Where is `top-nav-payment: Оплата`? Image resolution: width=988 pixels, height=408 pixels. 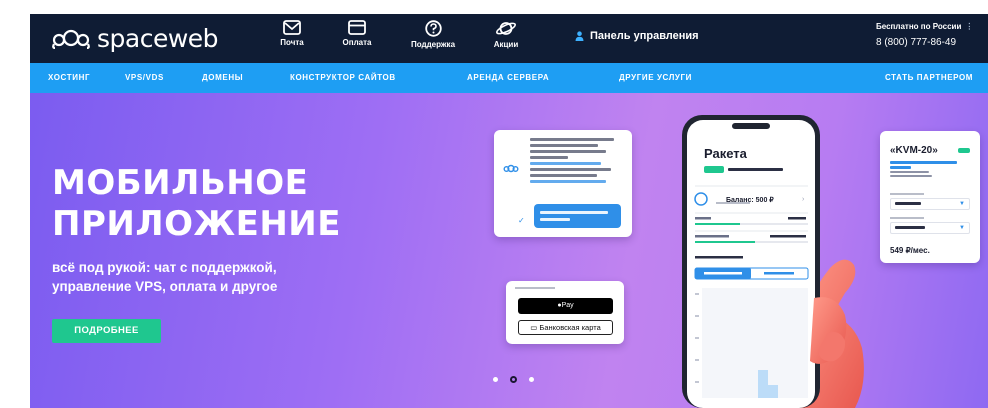 top-nav-payment: Оплата is located at coordinates (357, 39).